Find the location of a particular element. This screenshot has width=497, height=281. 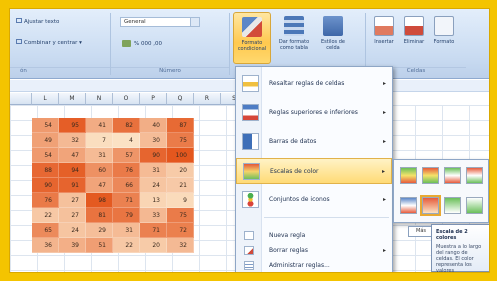

insert-label: Insertar is located at coordinates (384, 42).